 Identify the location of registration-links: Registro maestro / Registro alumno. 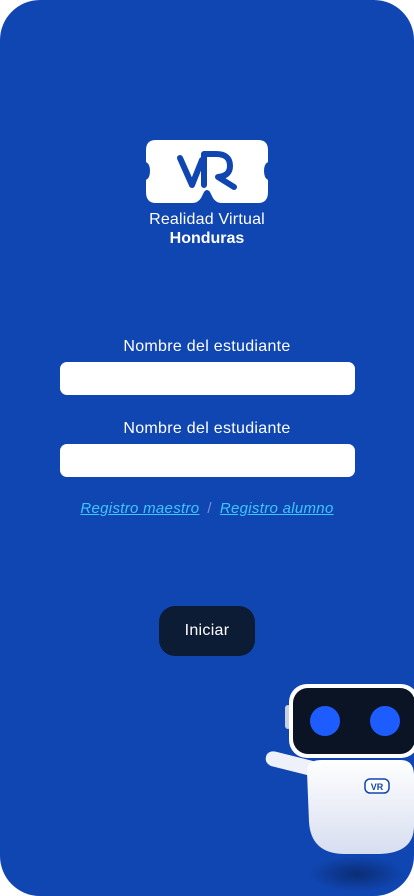
(207, 508).